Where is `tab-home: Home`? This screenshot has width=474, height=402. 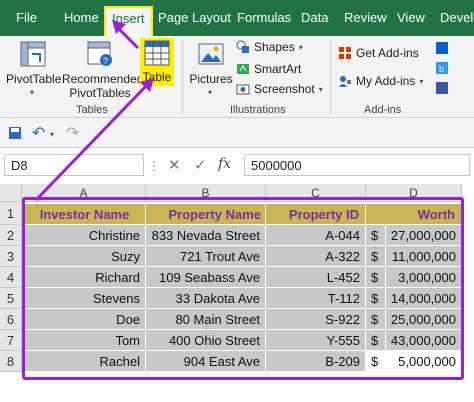 tab-home: Home is located at coordinates (81, 18).